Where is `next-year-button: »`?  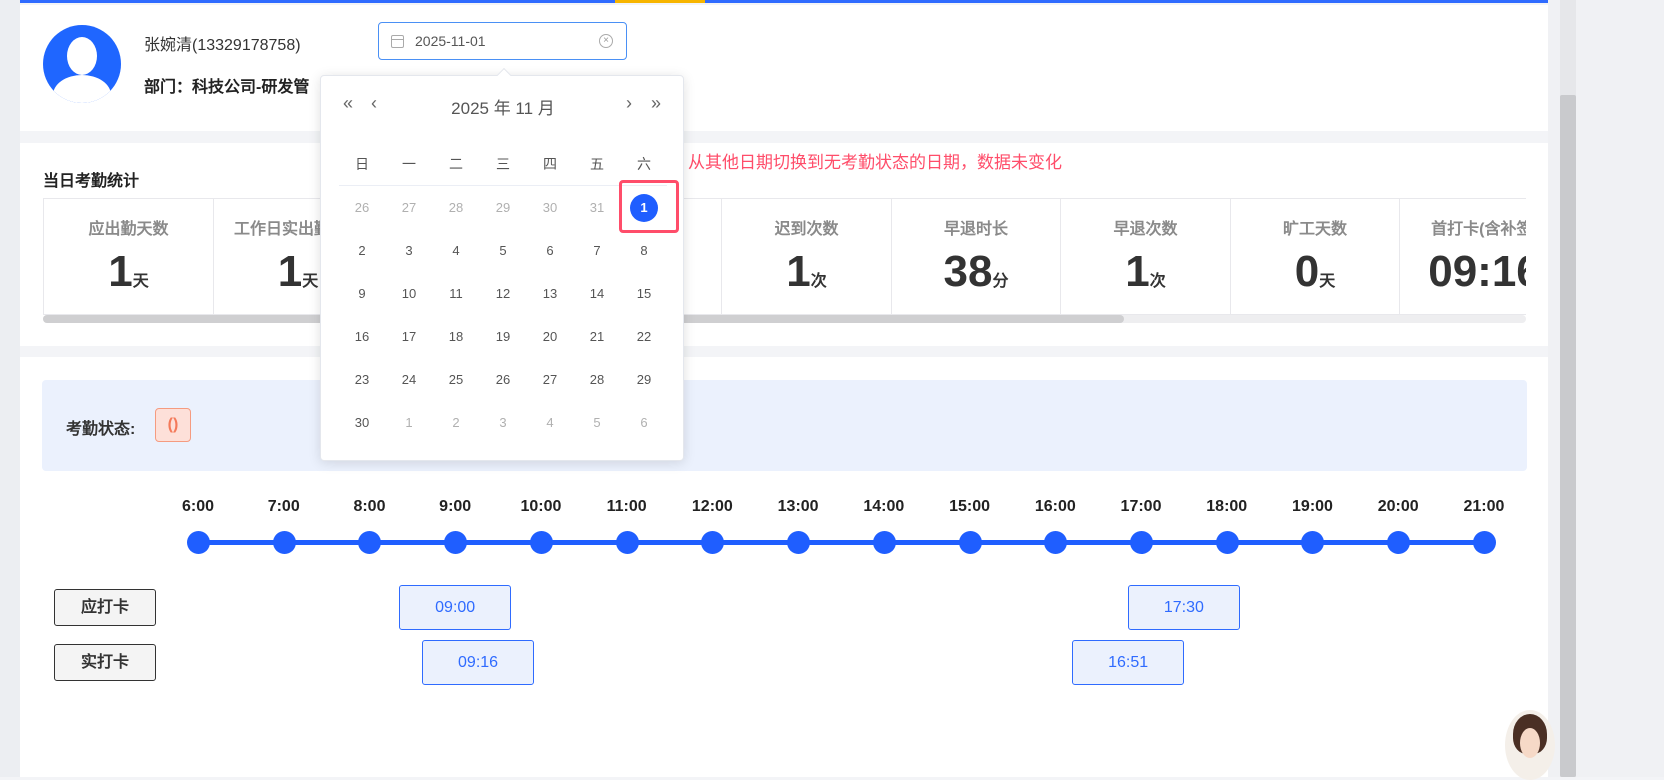
next-year-button: » is located at coordinates (656, 103).